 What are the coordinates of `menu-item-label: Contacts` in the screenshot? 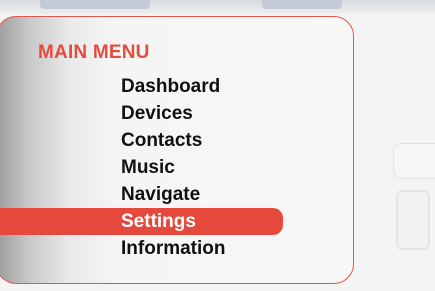 It's located at (162, 140).